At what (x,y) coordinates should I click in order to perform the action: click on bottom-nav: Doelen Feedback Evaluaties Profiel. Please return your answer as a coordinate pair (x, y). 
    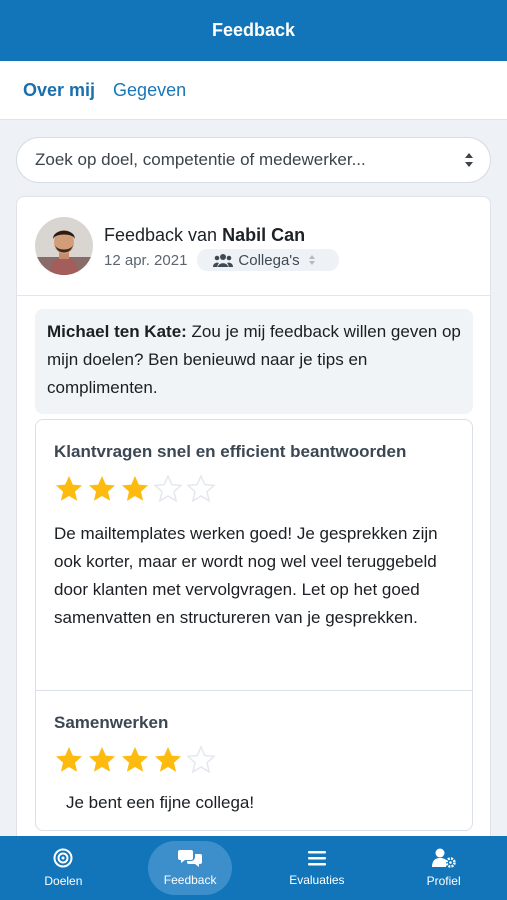
    Looking at the image, I should click on (253, 868).